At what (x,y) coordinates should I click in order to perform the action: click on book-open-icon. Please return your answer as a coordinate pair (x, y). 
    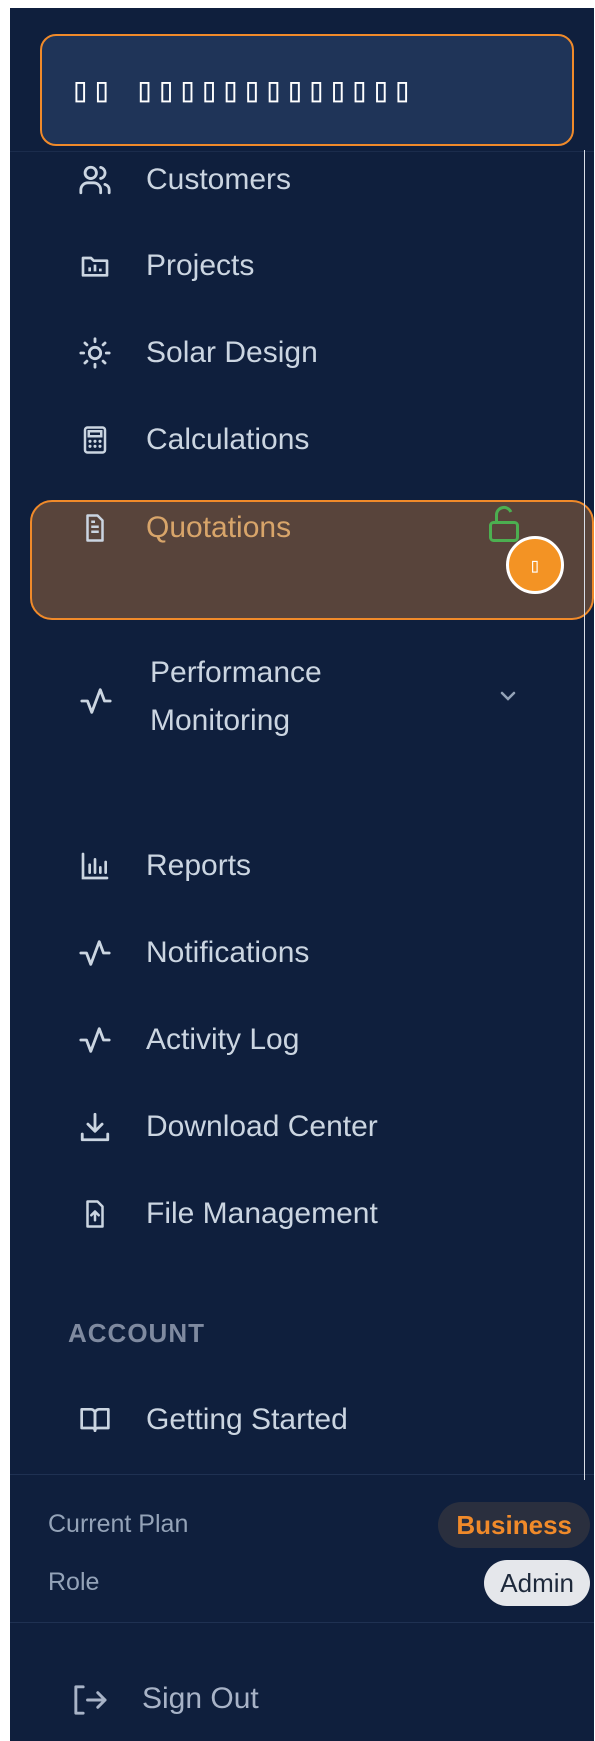
    Looking at the image, I should click on (95, 1420).